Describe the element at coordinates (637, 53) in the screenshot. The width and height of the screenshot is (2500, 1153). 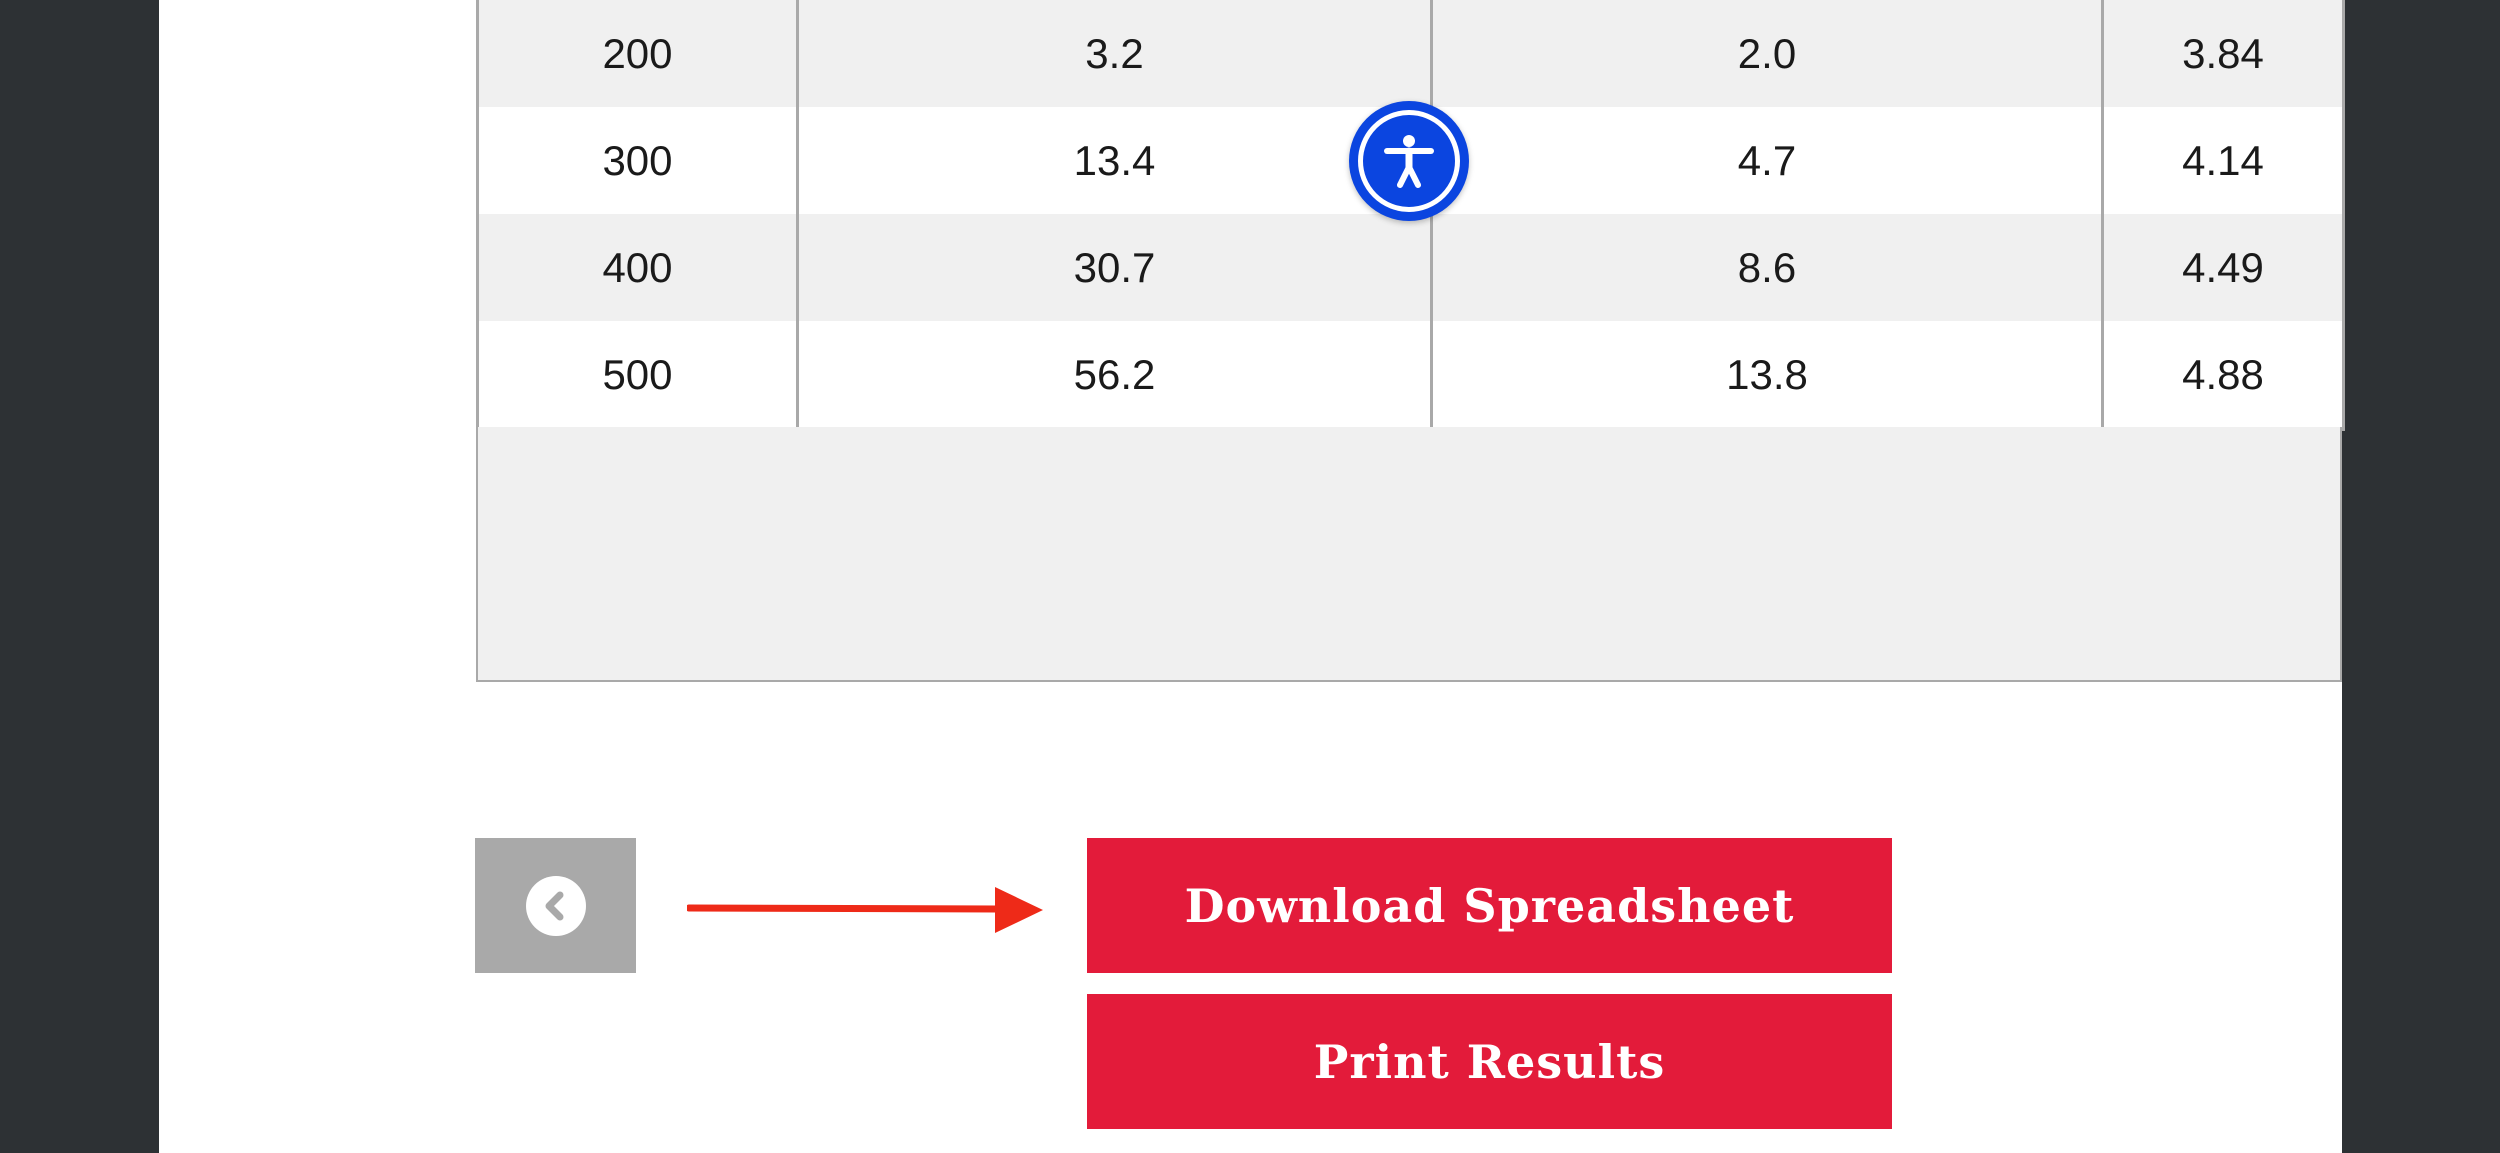
I see `table-cell: 200` at that location.